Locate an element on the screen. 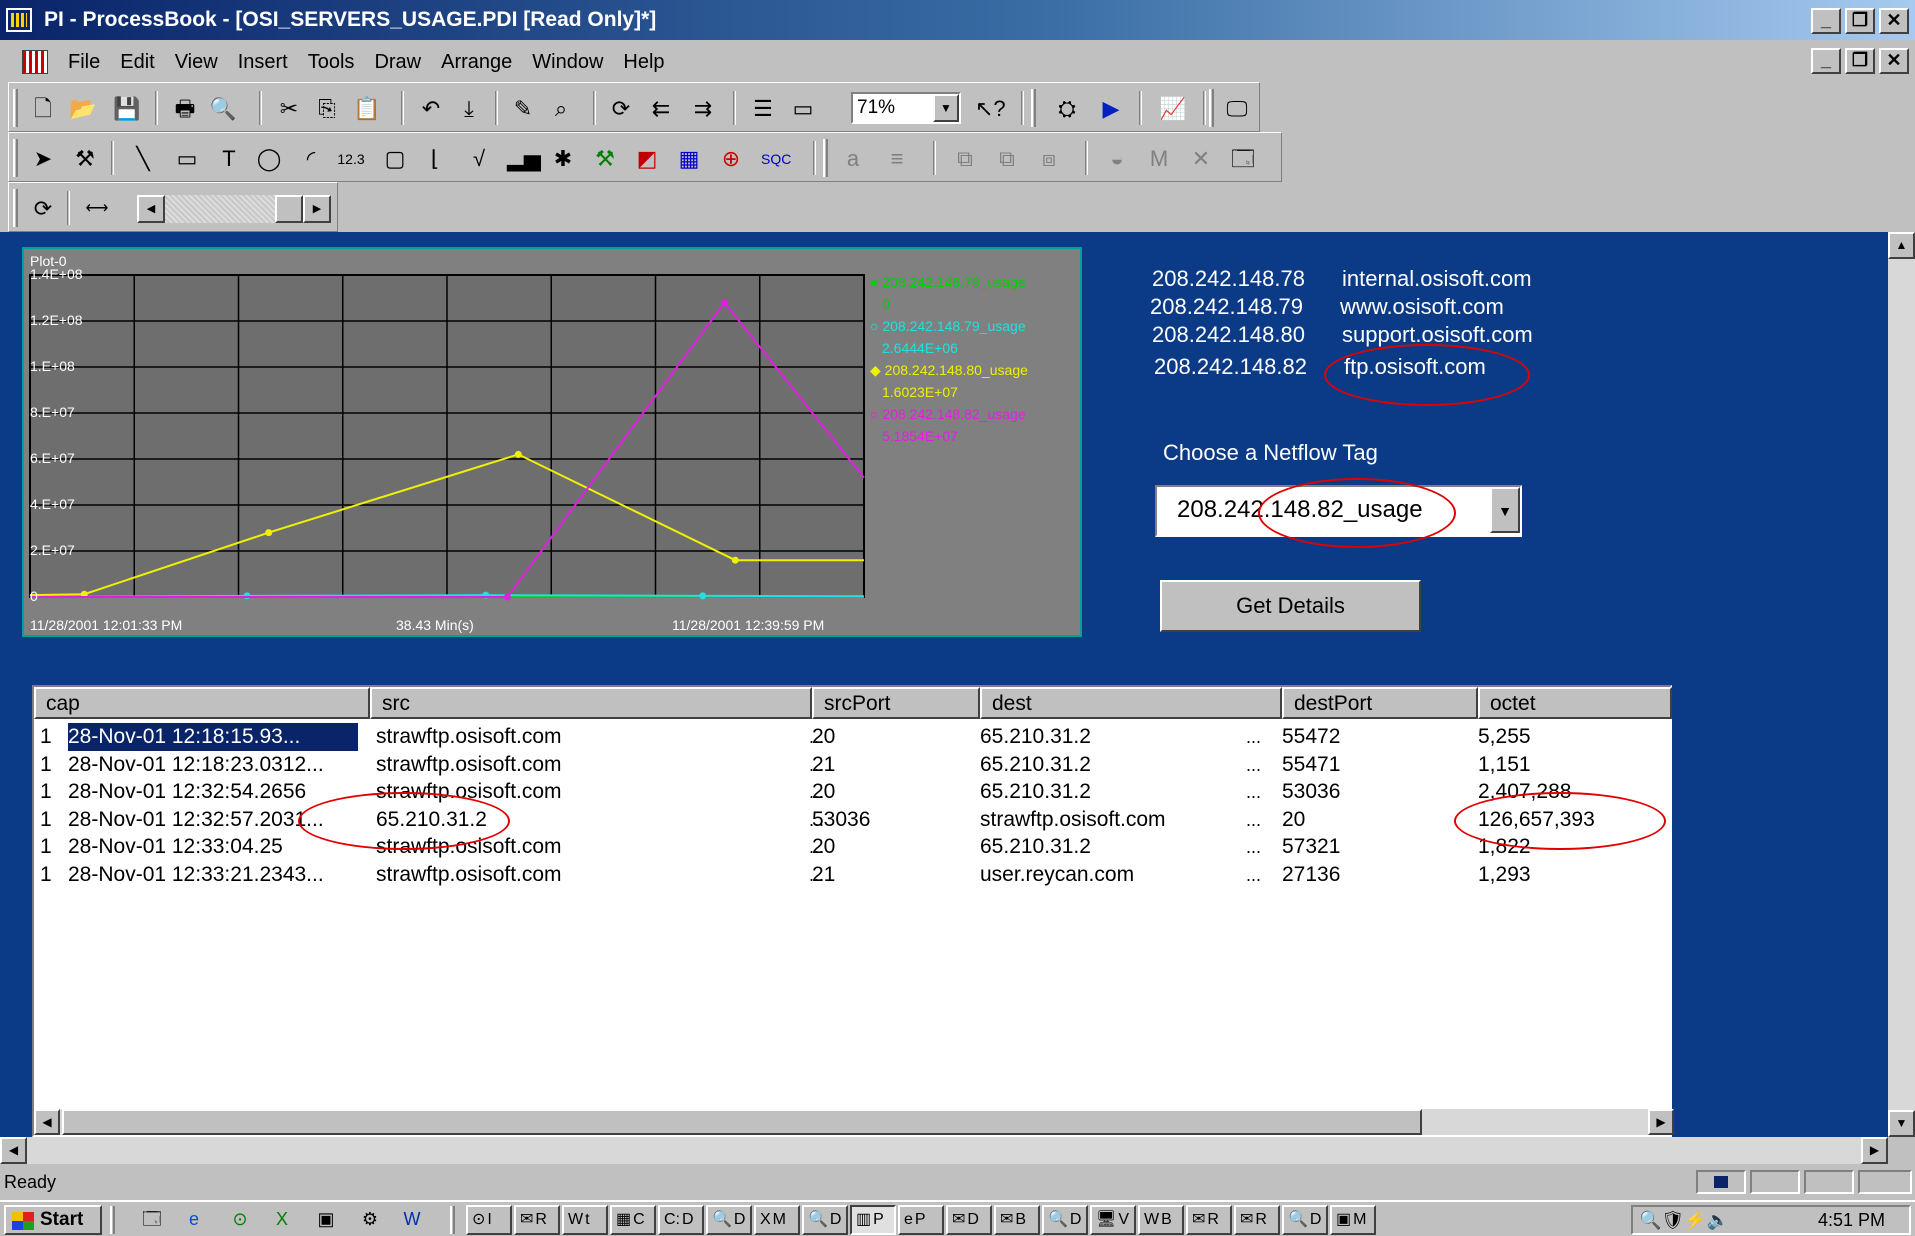 The width and height of the screenshot is (1915, 1236). menu-help: Help is located at coordinates (643, 62).